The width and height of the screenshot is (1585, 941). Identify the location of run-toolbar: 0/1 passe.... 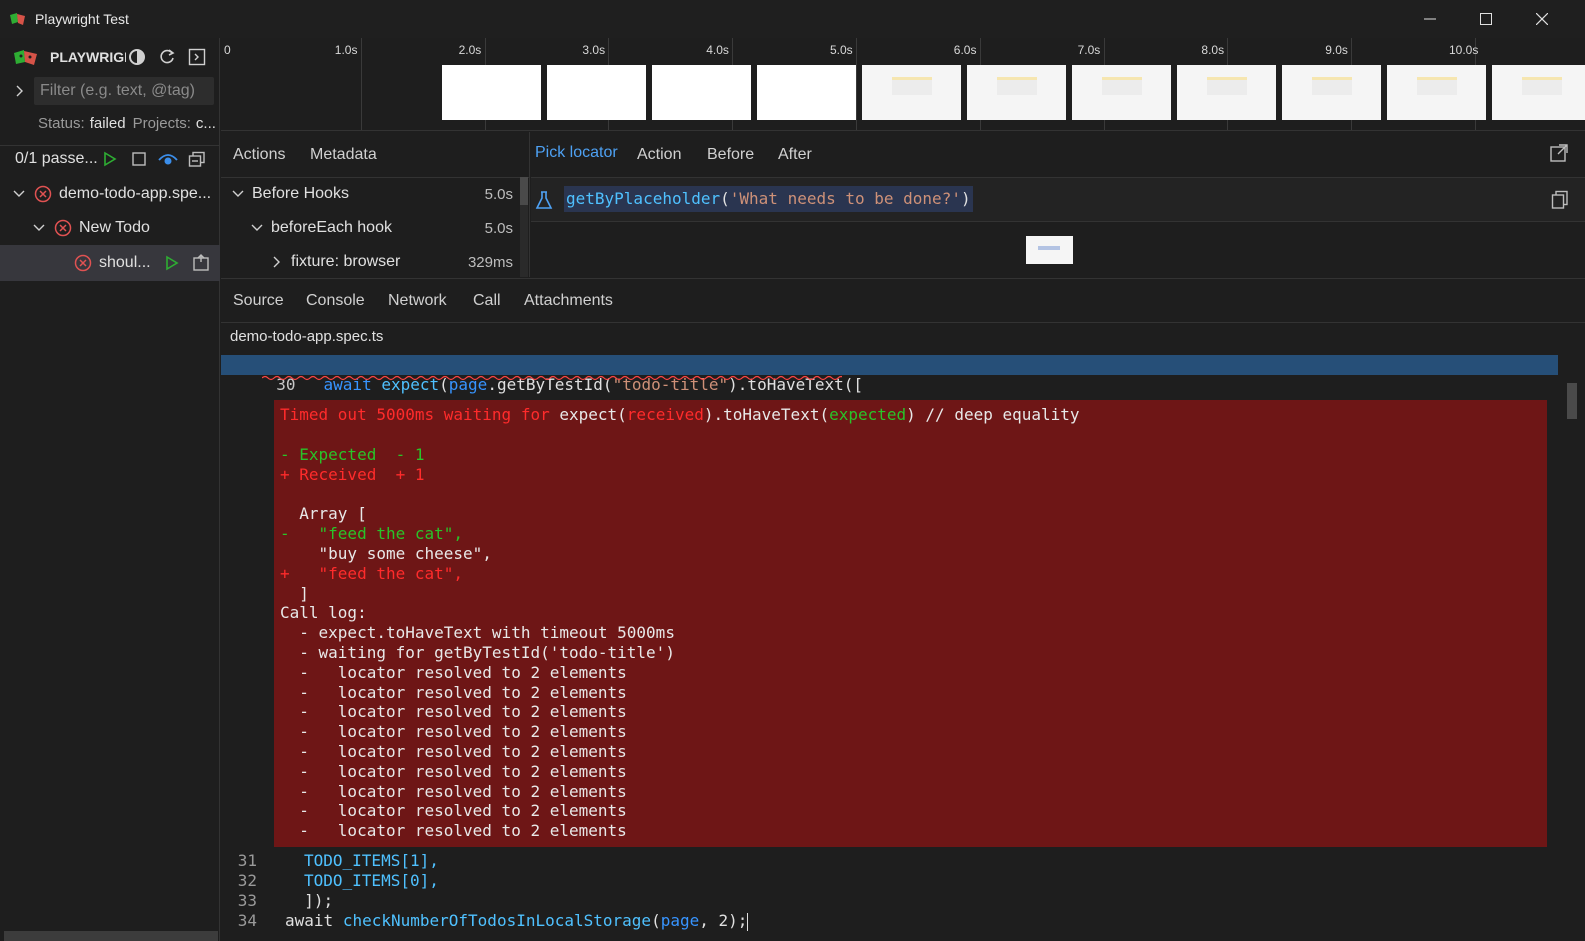
(110, 158).